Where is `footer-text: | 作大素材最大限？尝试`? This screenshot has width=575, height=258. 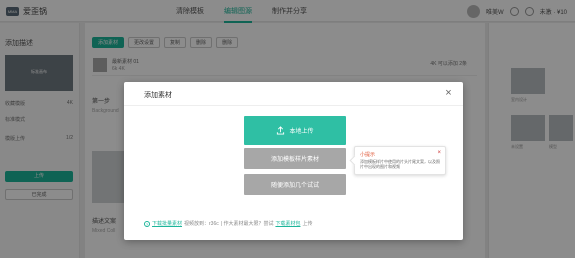
footer-text: | 作大素材最大限？尝试 is located at coordinates (247, 224).